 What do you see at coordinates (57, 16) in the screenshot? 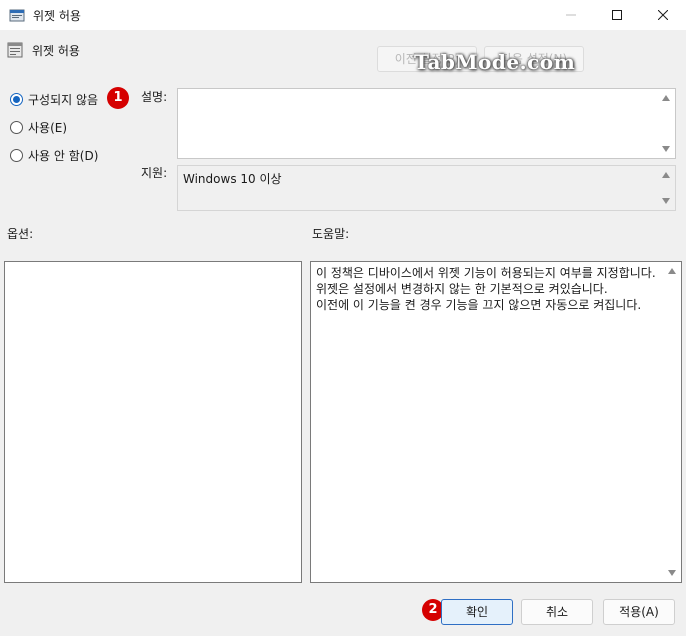
I see `window-title: 위젯 허용` at bounding box center [57, 16].